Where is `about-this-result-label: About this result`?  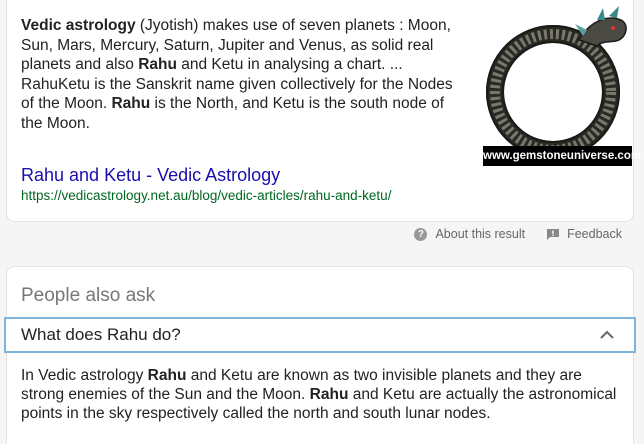
about-this-result-label: About this result is located at coordinates (480, 234).